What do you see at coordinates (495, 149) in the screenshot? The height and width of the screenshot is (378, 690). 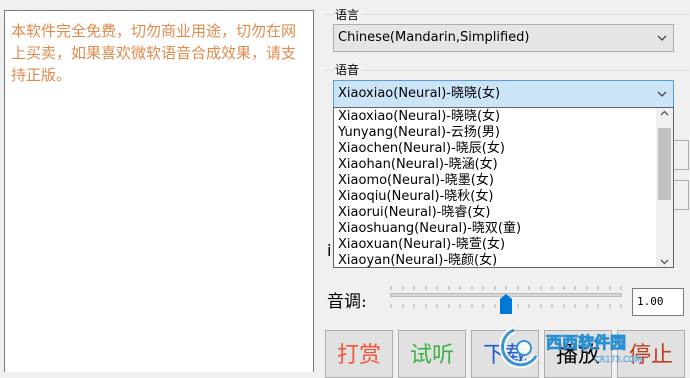 I see `voice-option: Xiaochen(Neural)-晓辰(女)` at bounding box center [495, 149].